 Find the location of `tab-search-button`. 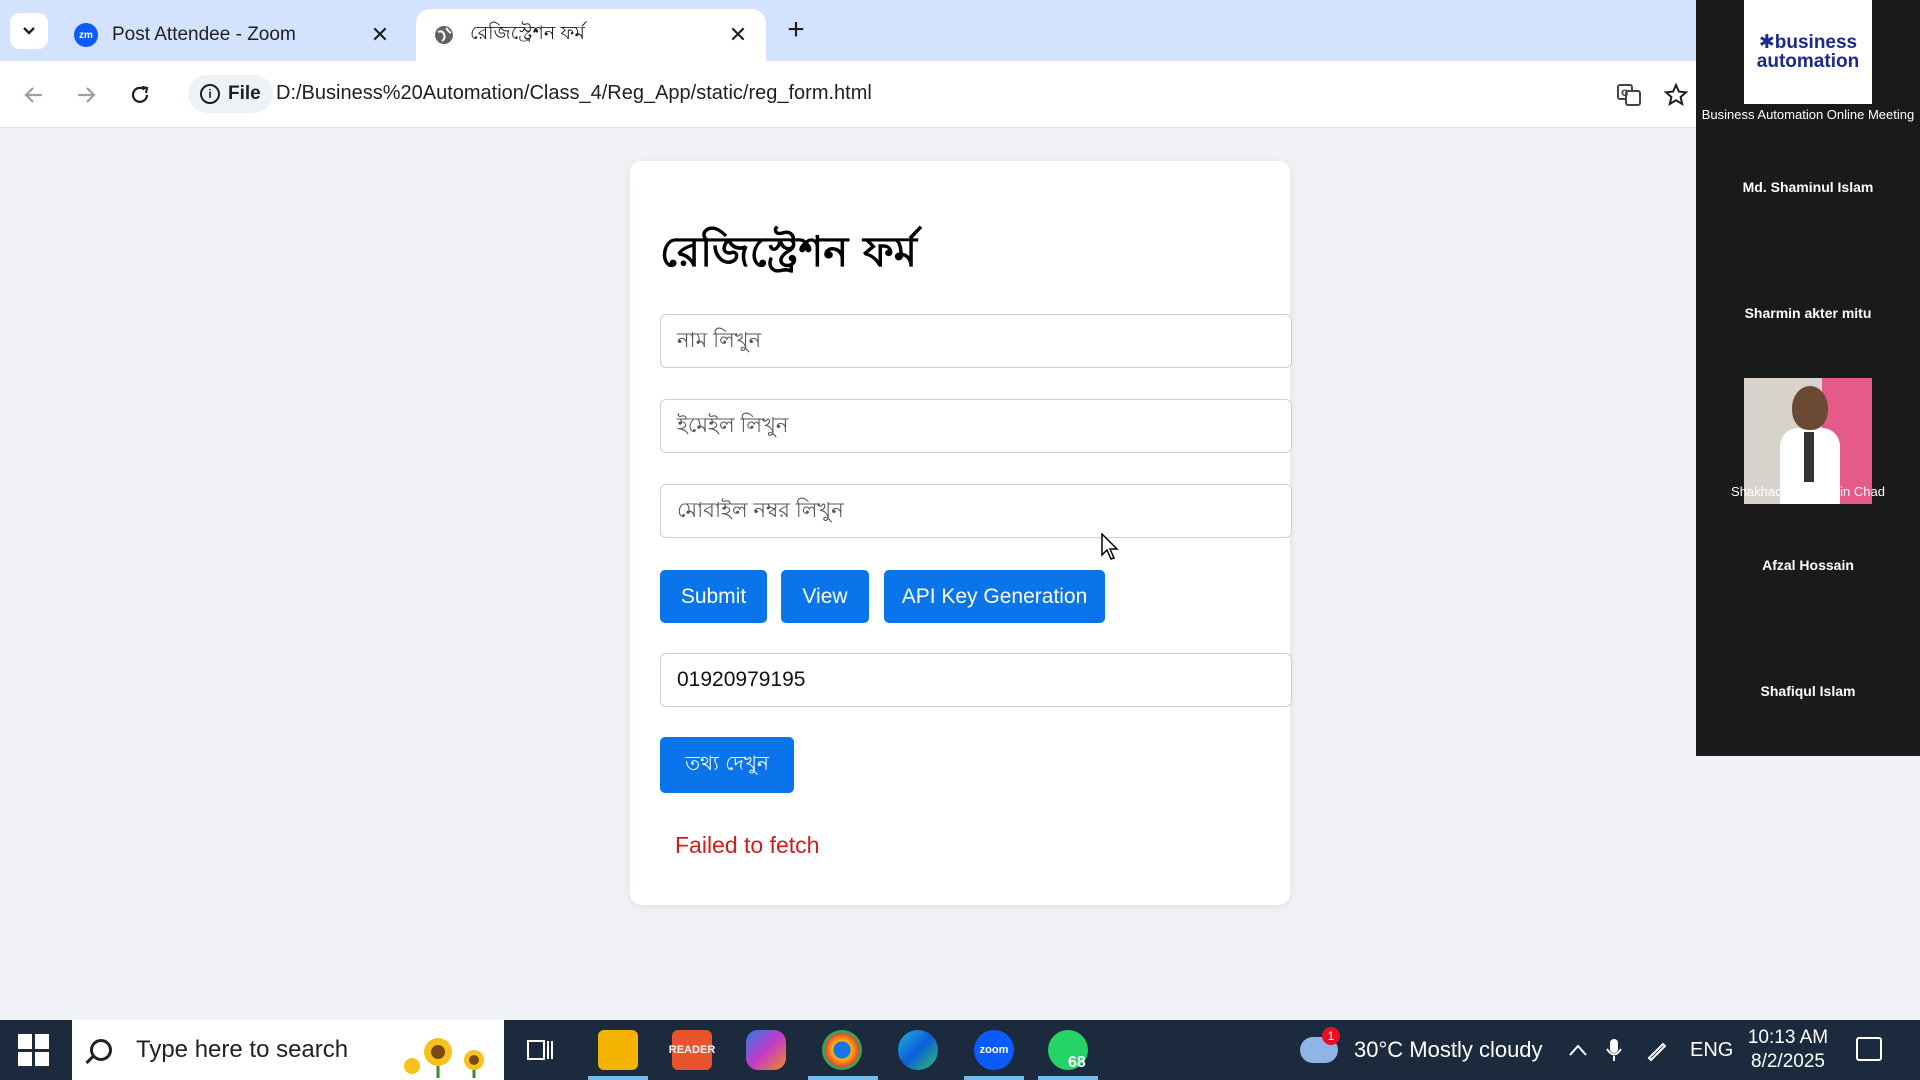

tab-search-button is located at coordinates (29, 31).